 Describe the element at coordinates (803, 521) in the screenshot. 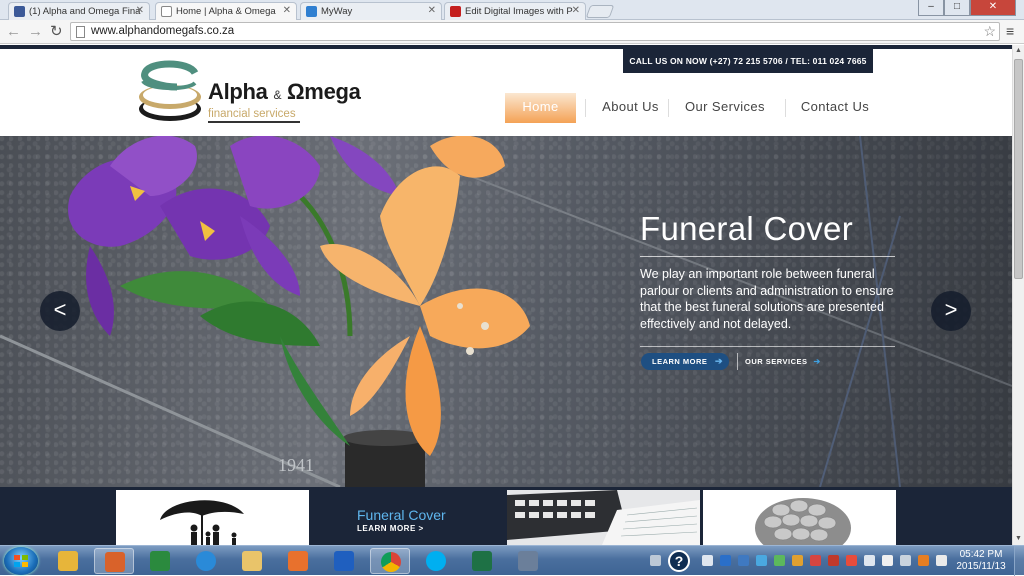

I see `nest-eggs-image` at that location.